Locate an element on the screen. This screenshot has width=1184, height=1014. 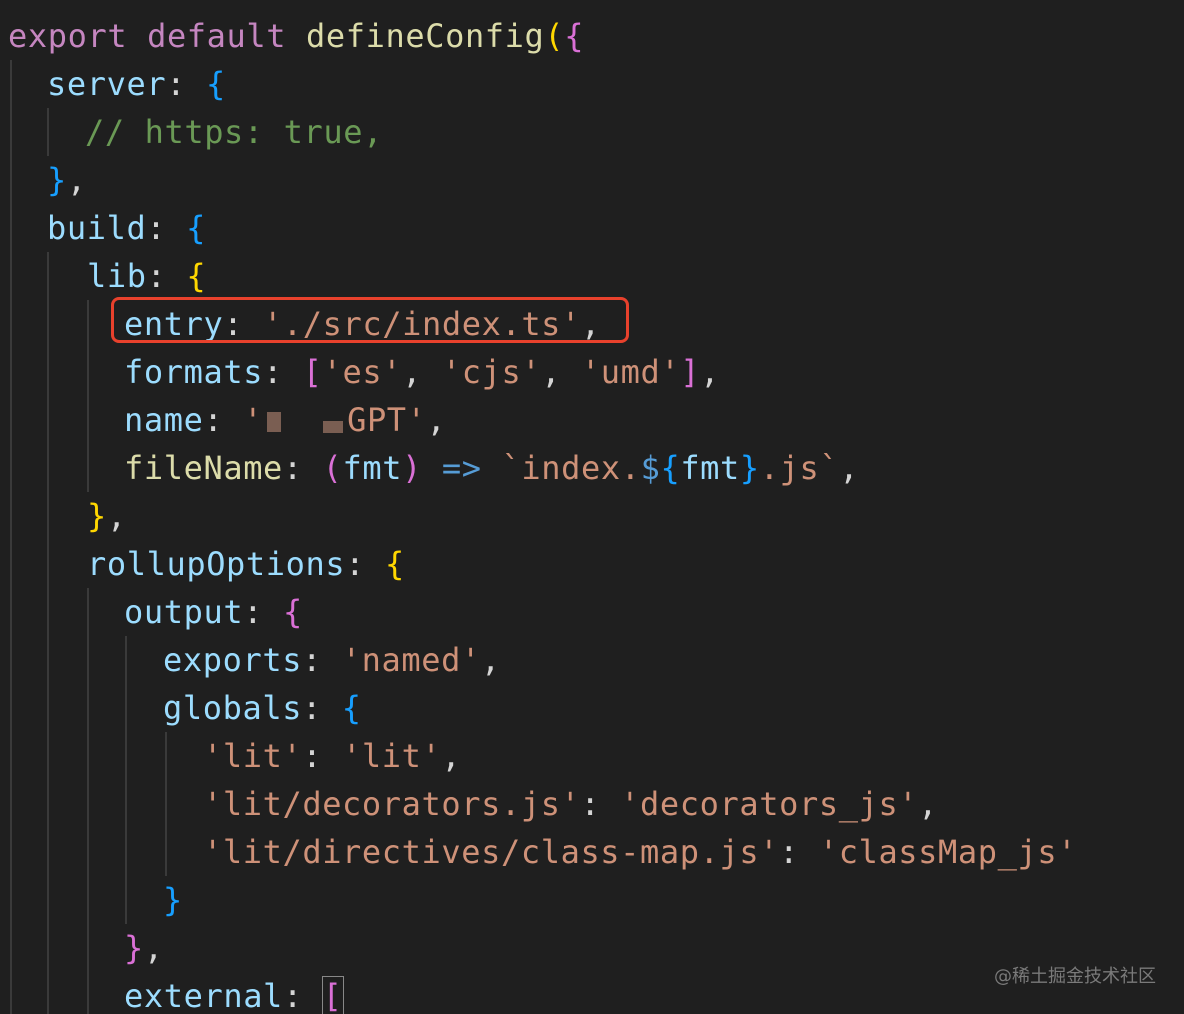
code-line-19: } is located at coordinates (173, 900).